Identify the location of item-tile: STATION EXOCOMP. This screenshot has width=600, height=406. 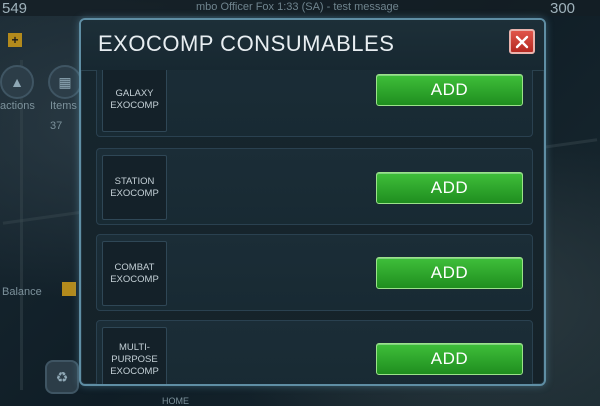
(134, 187).